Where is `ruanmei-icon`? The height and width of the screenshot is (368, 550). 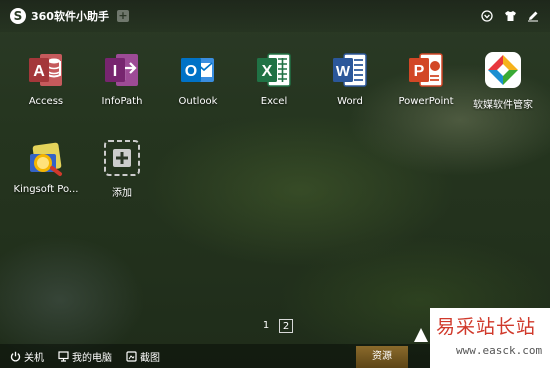 ruanmei-icon is located at coordinates (503, 70).